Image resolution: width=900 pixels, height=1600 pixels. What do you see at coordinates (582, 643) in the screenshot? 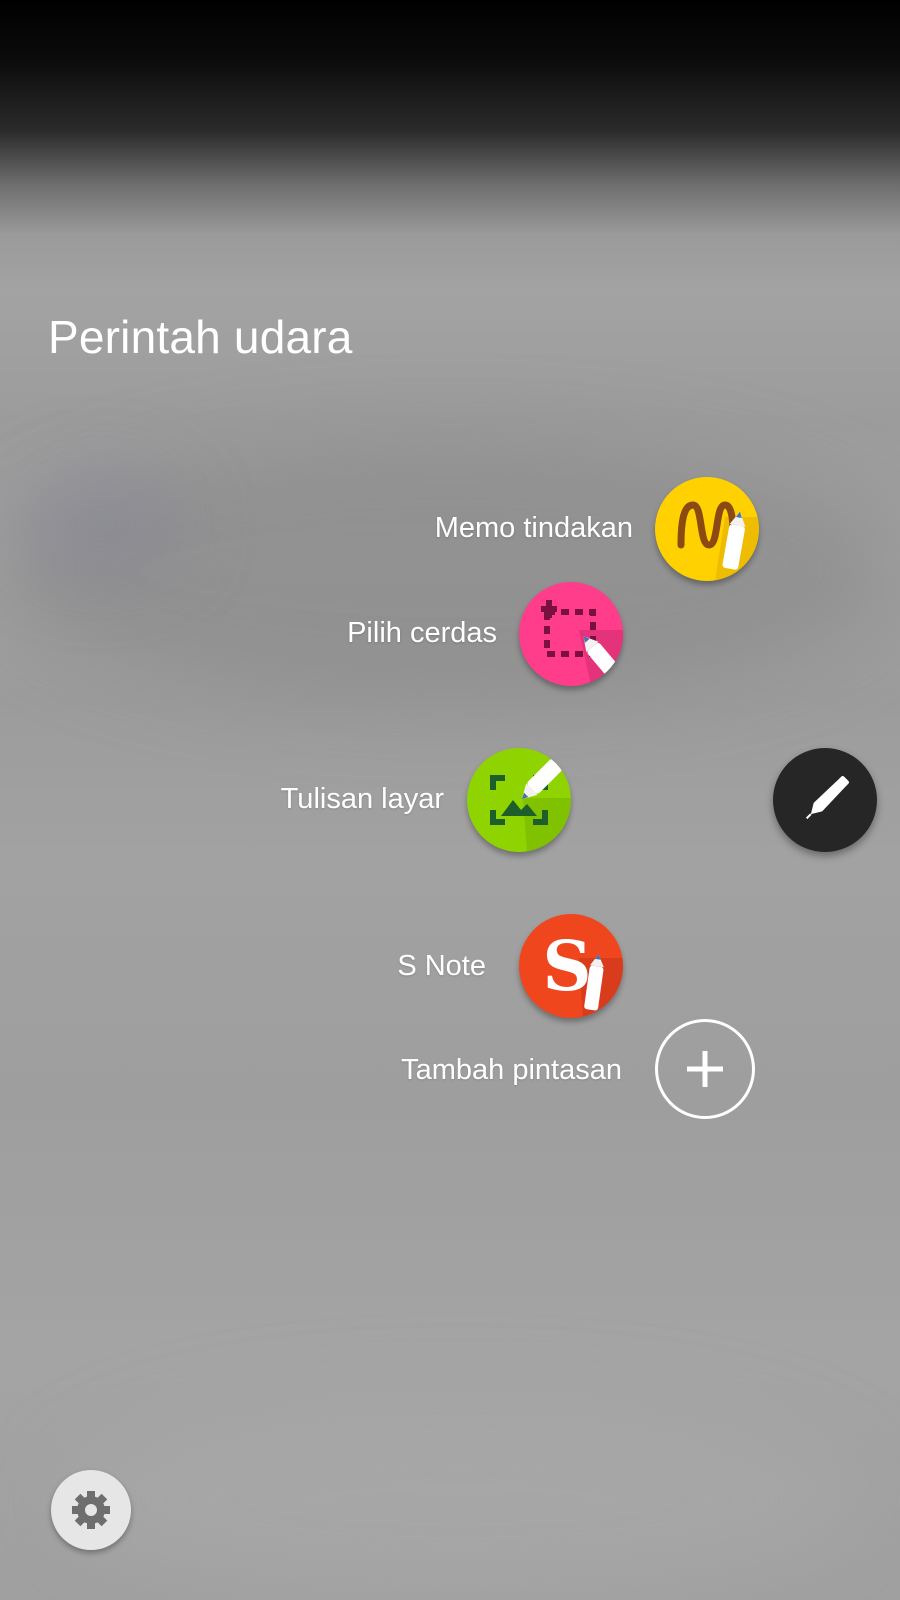
I see `smart-select-icon` at bounding box center [582, 643].